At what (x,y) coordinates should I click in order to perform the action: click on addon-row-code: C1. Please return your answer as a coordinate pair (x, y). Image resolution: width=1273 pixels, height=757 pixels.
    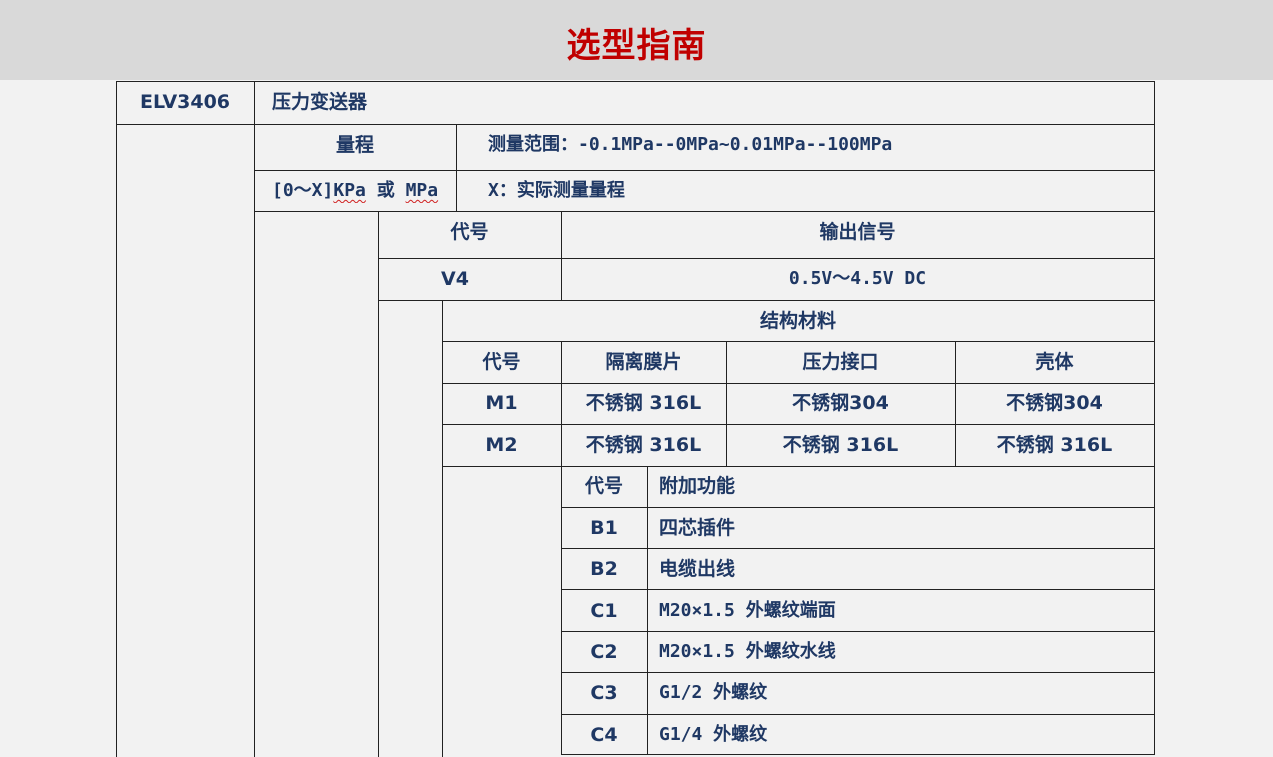
    Looking at the image, I should click on (604, 611).